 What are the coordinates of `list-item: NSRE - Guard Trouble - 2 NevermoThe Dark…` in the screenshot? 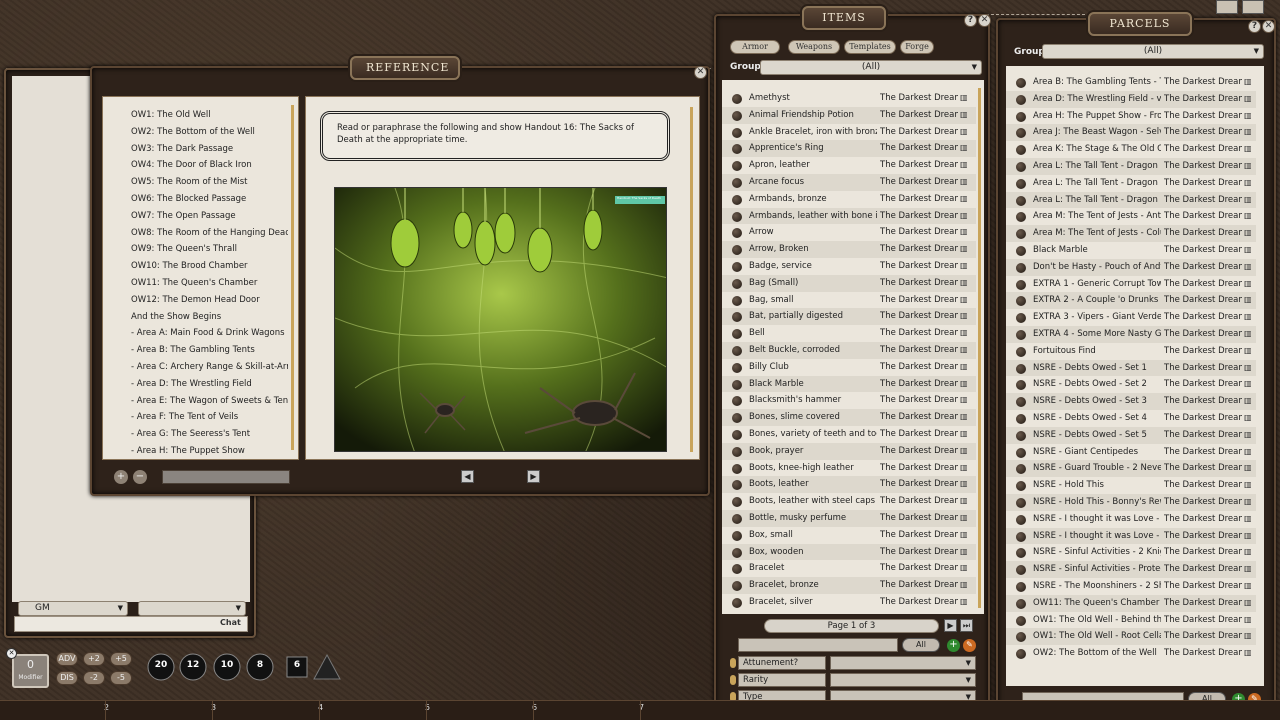 It's located at (1131, 469).